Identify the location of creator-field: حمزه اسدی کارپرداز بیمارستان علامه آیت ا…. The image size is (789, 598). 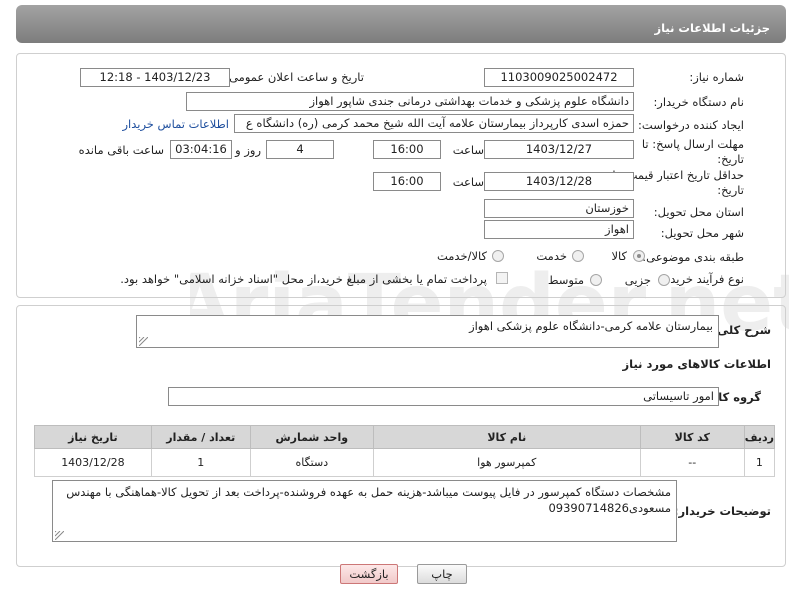
(434, 123).